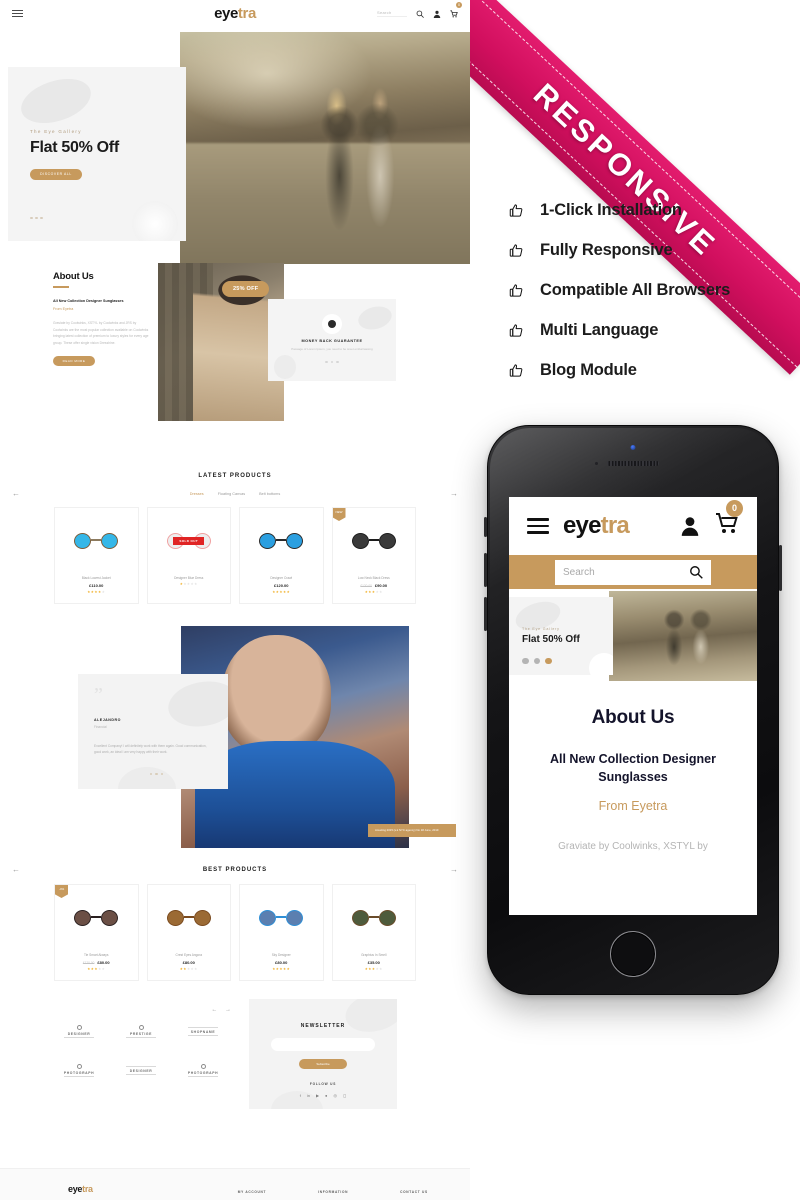 The image size is (800, 1200). I want to click on globe-icon, so click(332, 323).